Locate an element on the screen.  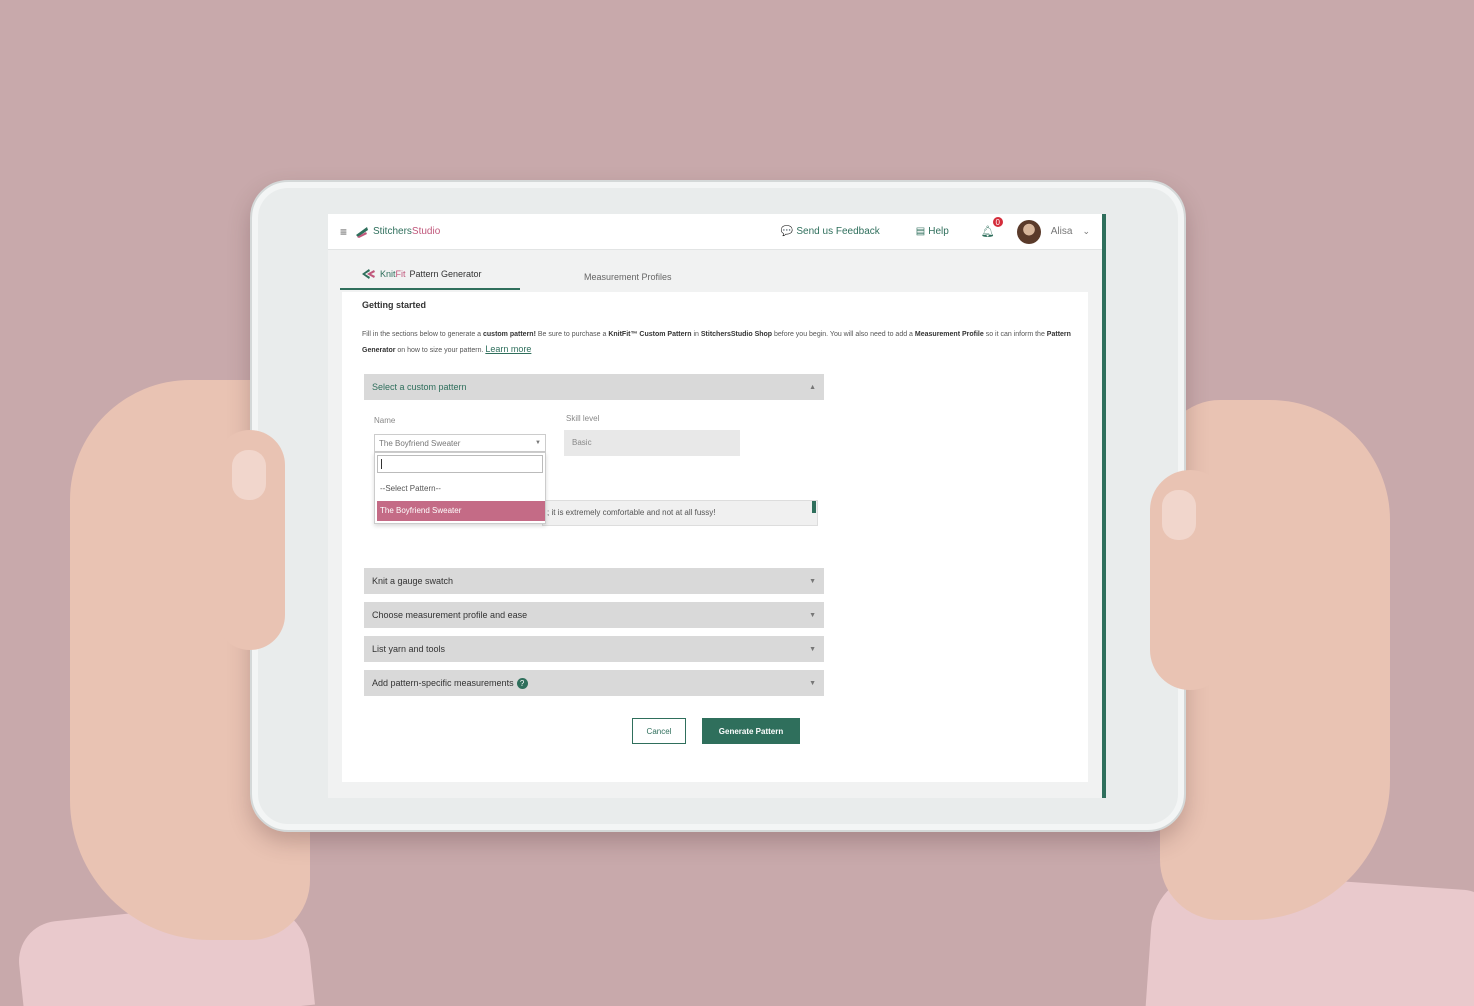
section-gauge: Knit a gauge swatch ▼ is located at coordinates (594, 581).